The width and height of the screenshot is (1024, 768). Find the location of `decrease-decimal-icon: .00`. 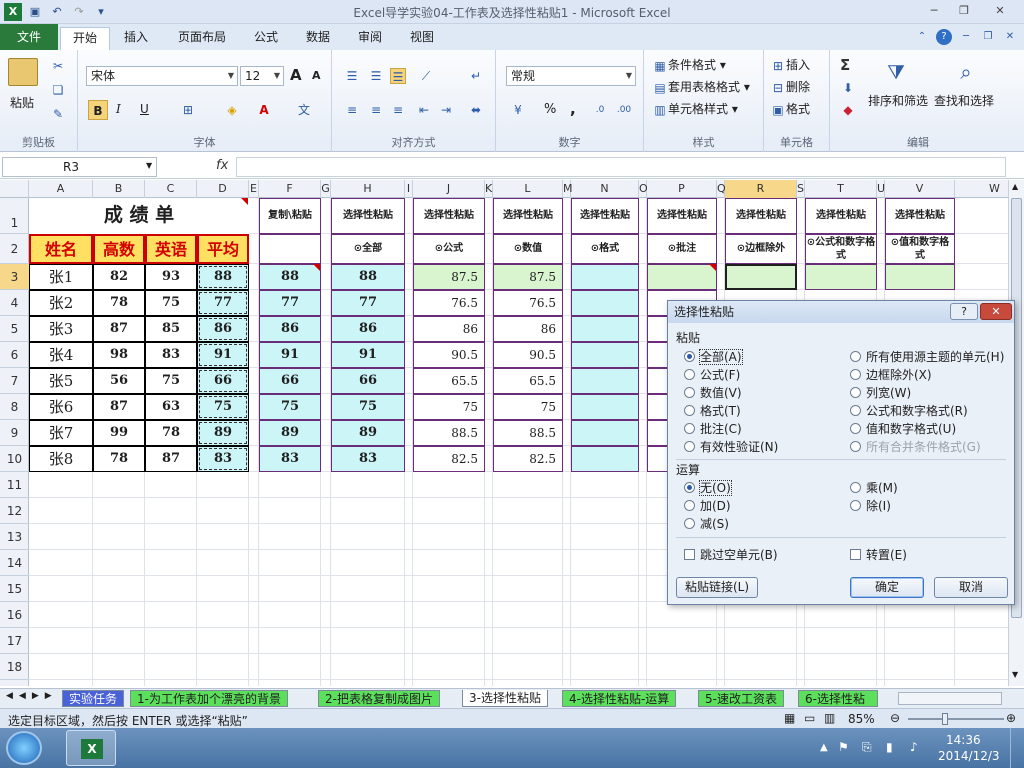

decrease-decimal-icon: .00 is located at coordinates (624, 110).